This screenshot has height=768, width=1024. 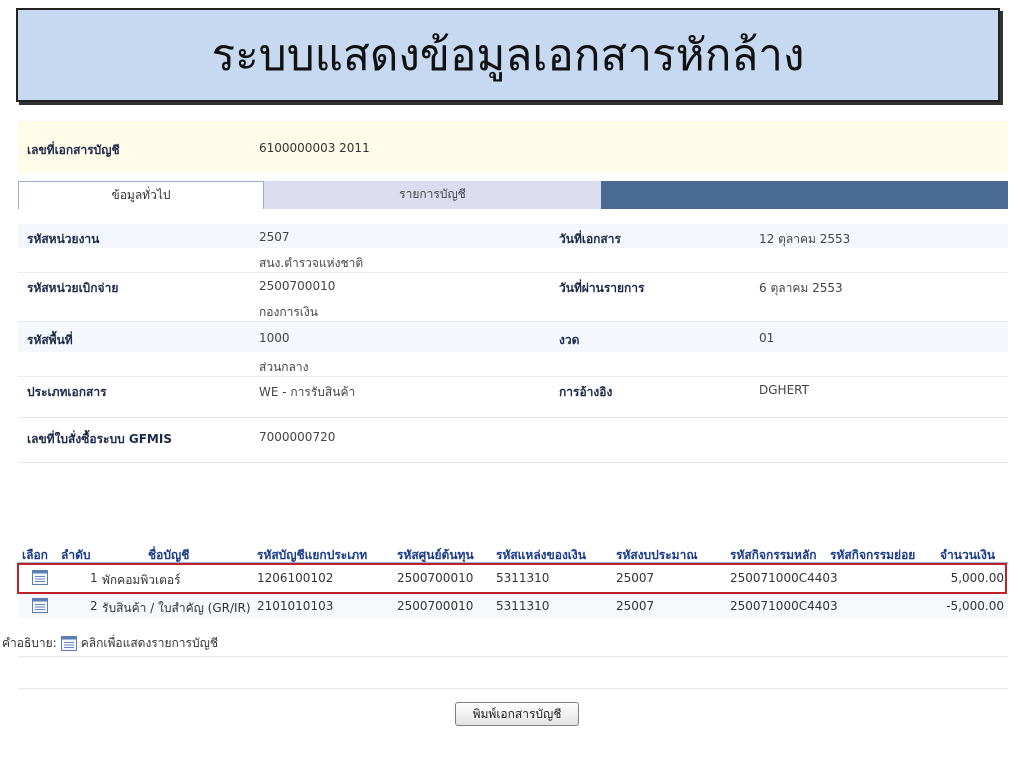 I want to click on doc-number-row: เลขที่เอกสารบัญชี 6100000003 2011, so click(x=513, y=147).